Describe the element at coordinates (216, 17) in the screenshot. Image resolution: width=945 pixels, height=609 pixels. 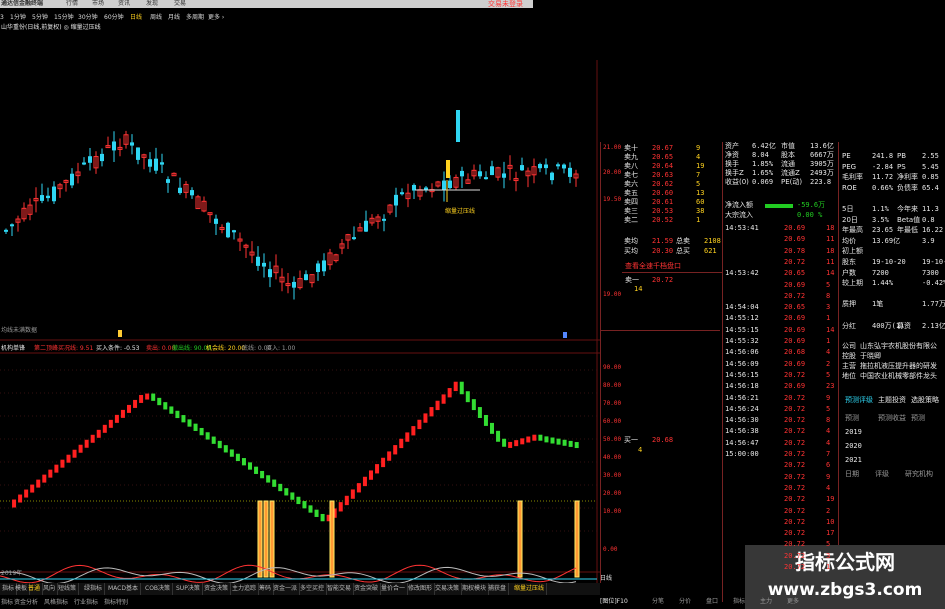
I see `period-item-more: 更多 ›` at that location.